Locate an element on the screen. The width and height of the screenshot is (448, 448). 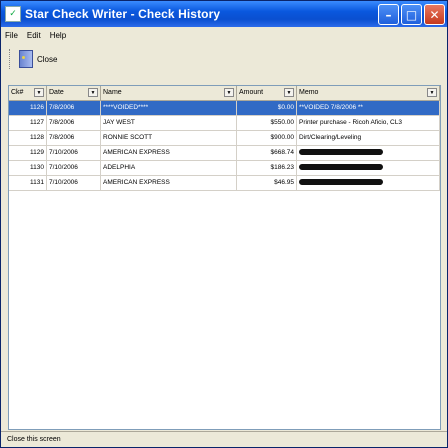
close-icon: ✕ is located at coordinates (434, 14).